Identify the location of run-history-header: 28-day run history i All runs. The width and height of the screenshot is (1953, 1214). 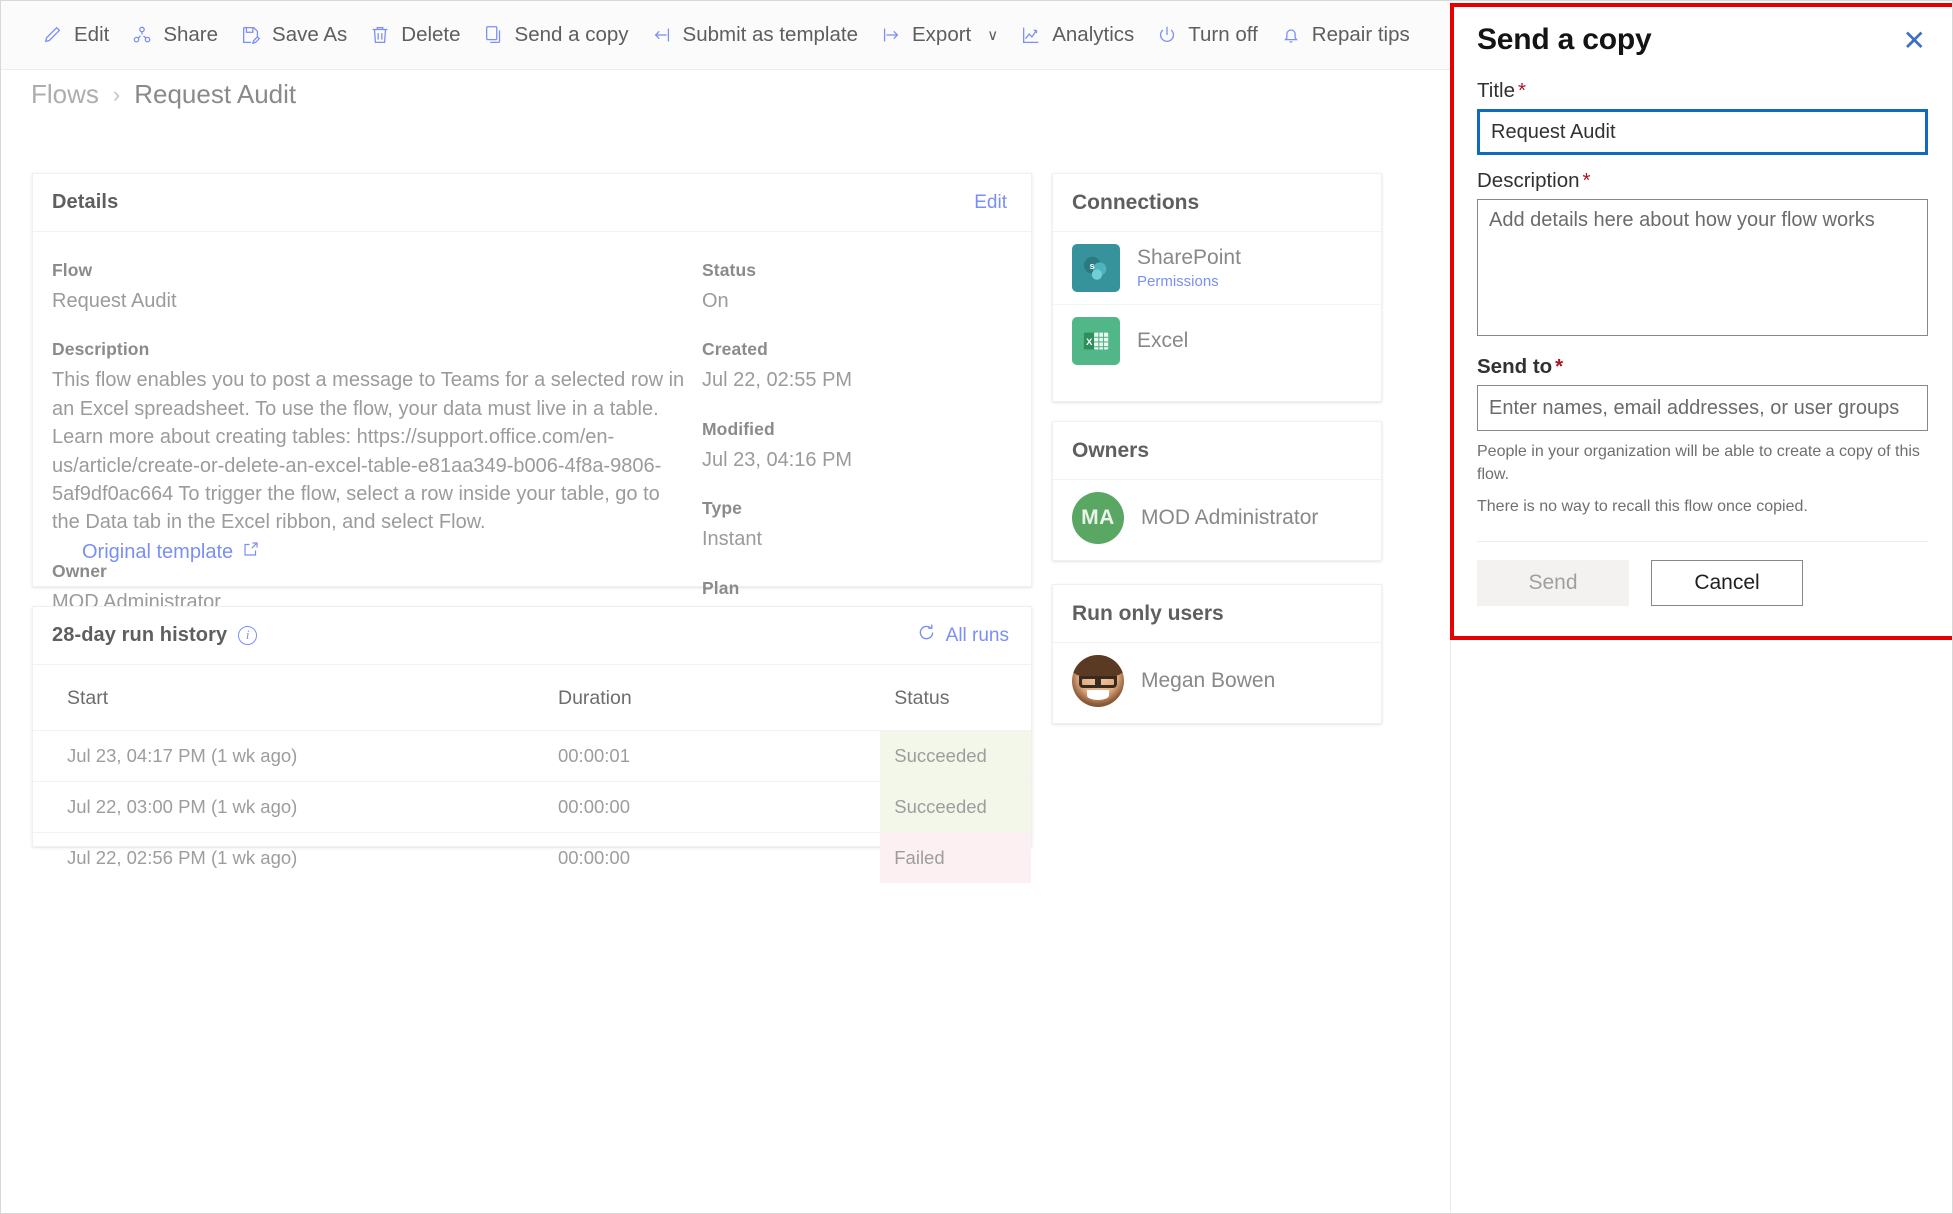
(532, 636).